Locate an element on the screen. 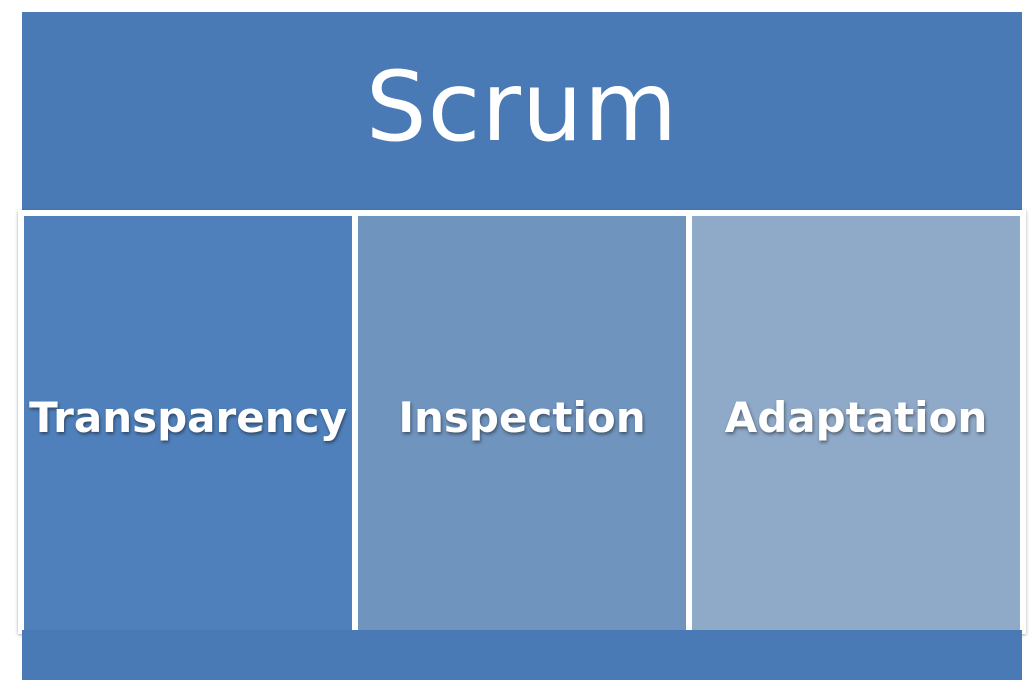  diagram-title: Scrum is located at coordinates (522, 107).